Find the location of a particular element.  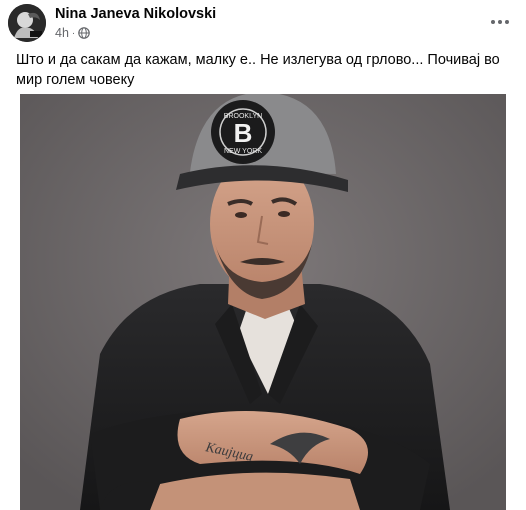

post-meta: 4h · is located at coordinates (73, 33).